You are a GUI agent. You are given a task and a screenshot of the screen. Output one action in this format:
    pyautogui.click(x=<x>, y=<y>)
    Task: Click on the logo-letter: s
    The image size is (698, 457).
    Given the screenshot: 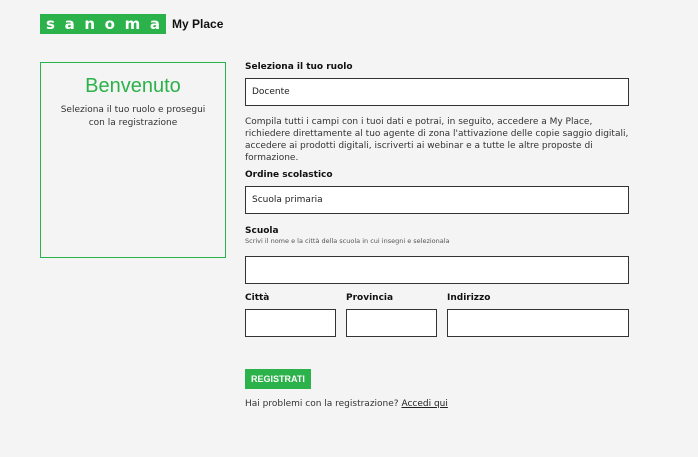 What is the action you would take?
    pyautogui.click(x=50, y=24)
    